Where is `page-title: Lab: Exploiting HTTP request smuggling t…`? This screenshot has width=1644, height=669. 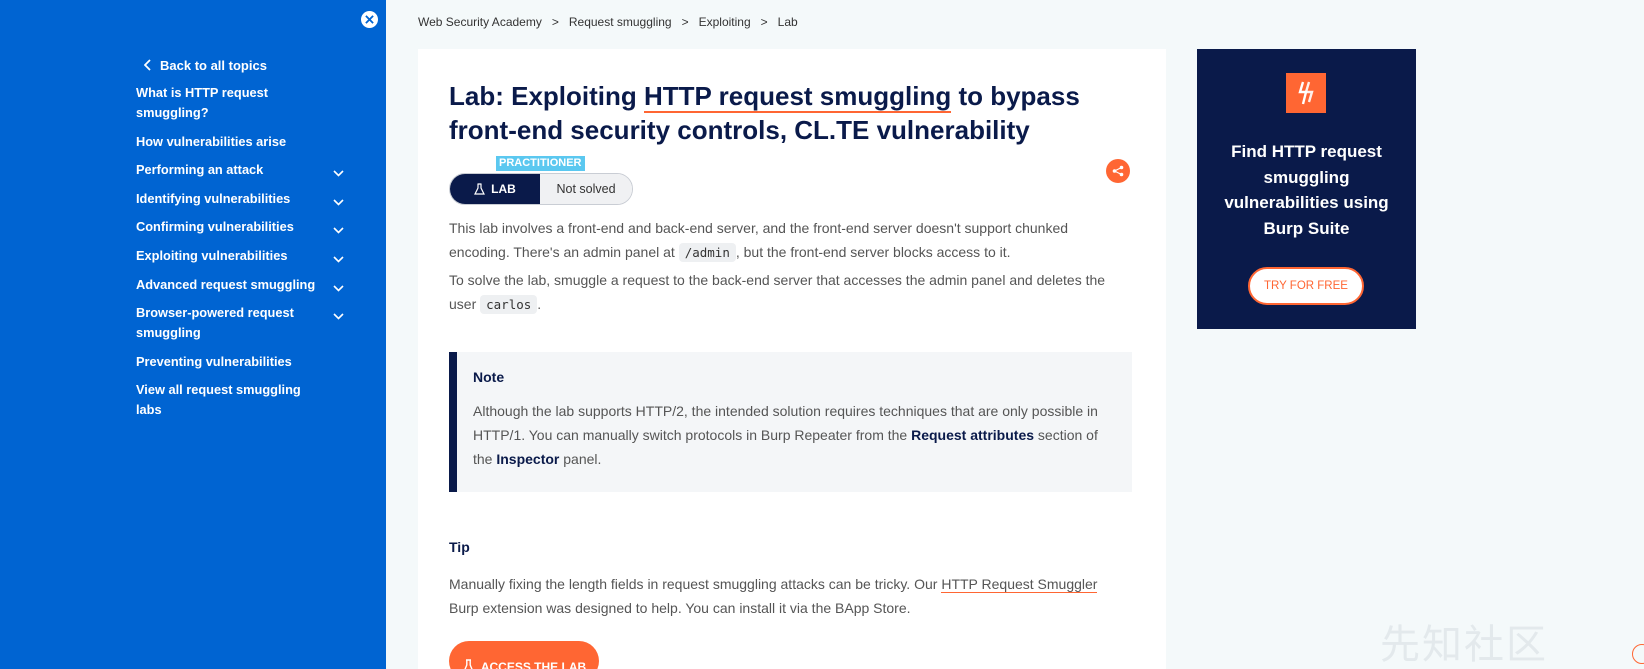
page-title: Lab: Exploiting HTTP request smuggling t… is located at coordinates (769, 113).